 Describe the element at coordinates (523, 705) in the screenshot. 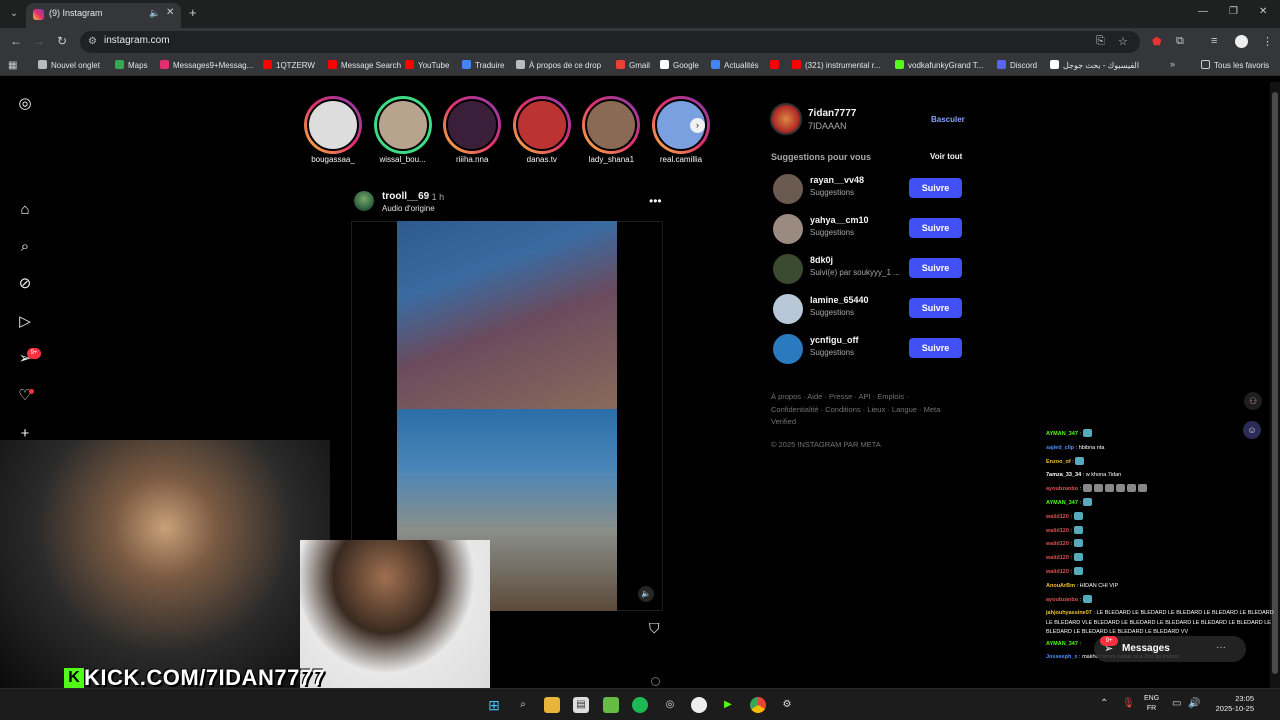

I see `taskbar-search-icon: ⌕` at that location.